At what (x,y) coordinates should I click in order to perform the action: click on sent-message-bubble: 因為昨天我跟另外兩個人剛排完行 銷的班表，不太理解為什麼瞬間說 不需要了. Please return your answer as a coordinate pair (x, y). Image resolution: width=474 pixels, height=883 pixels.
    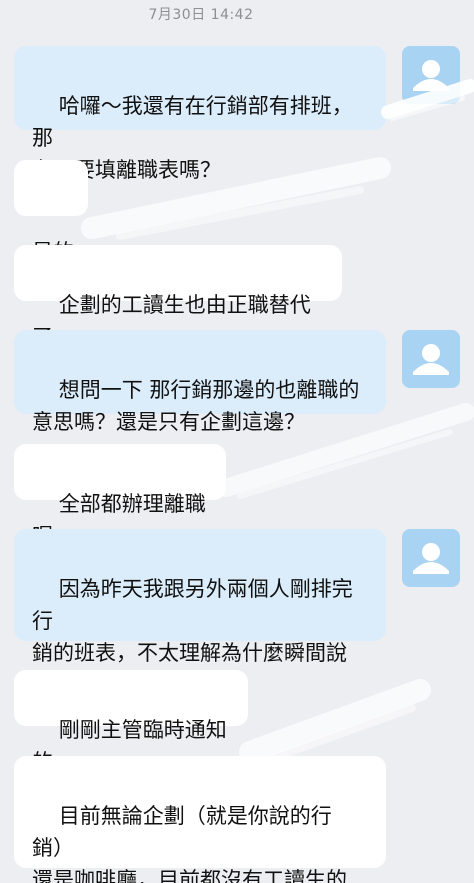
    Looking at the image, I should click on (200, 613).